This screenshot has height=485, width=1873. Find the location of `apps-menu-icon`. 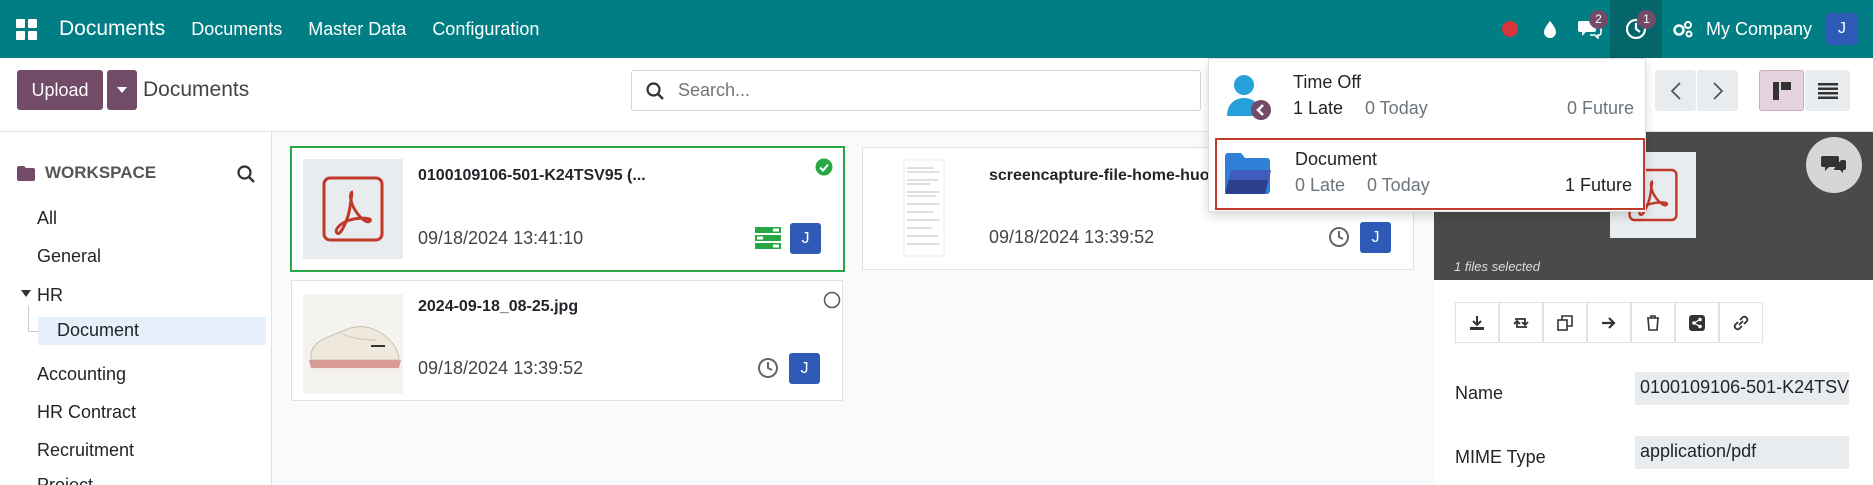

apps-menu-icon is located at coordinates (26, 29).